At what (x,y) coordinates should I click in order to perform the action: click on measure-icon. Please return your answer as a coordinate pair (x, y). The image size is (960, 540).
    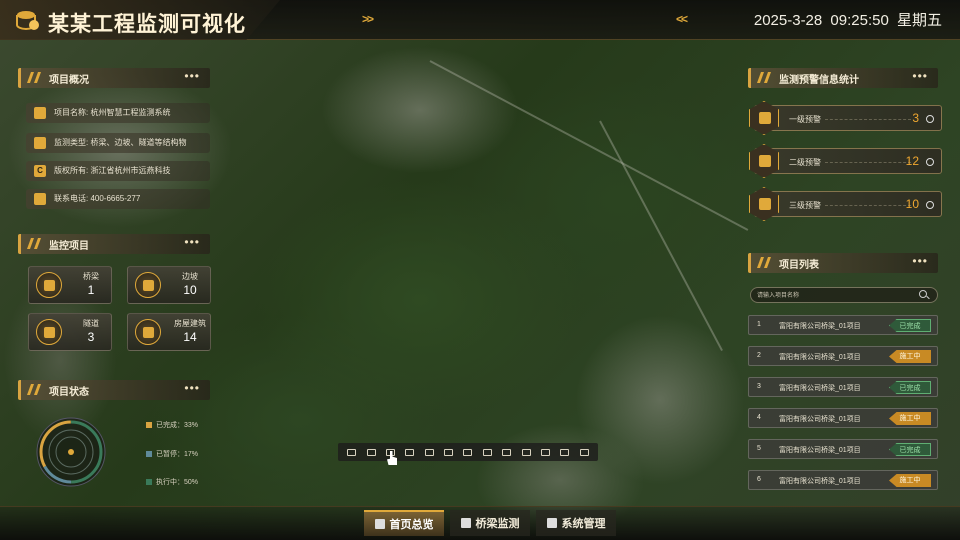
    Looking at the image, I should click on (371, 452).